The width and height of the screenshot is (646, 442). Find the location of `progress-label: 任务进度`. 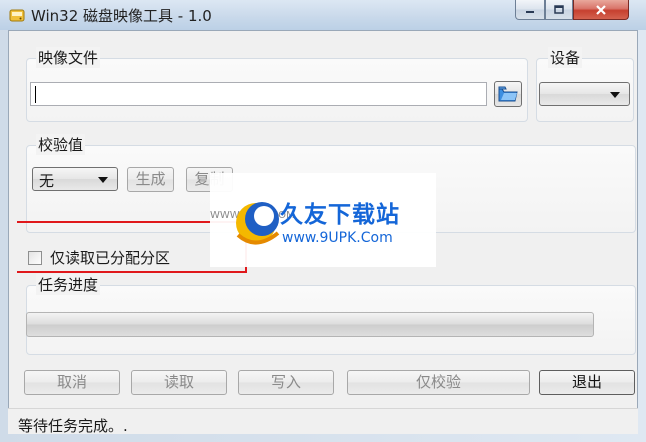

progress-label: 任务进度 is located at coordinates (68, 284).